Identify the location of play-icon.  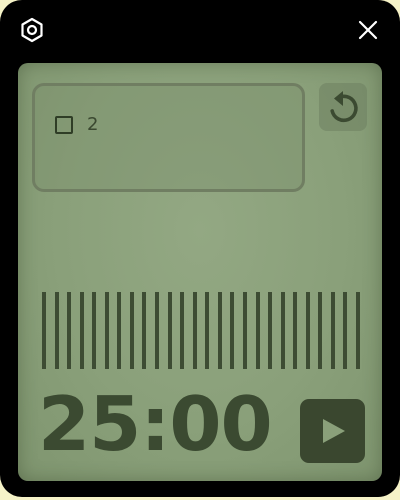
(333, 431).